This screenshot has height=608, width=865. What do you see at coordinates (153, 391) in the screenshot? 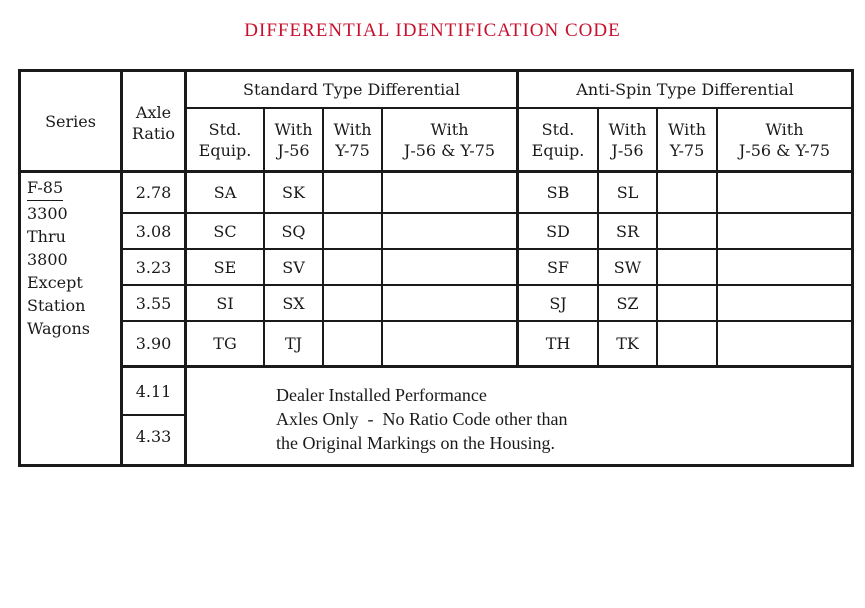
I see `ratio-cell: 4.11` at bounding box center [153, 391].